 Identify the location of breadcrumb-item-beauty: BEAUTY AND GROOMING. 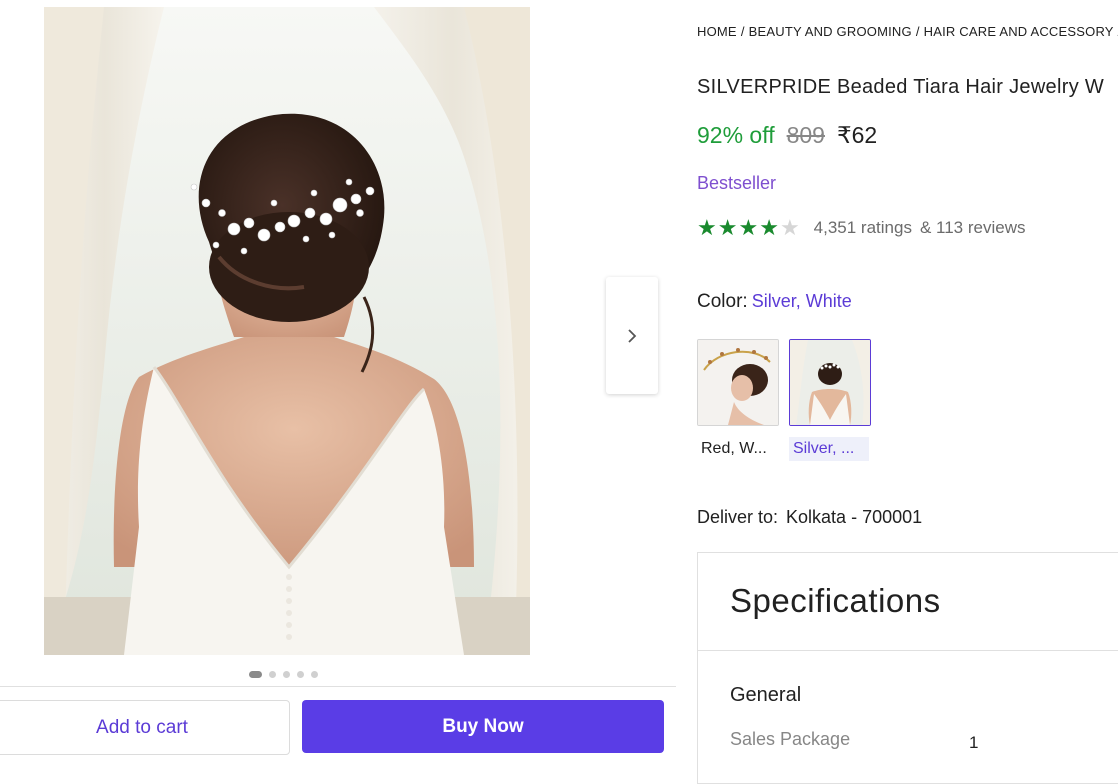
(830, 31).